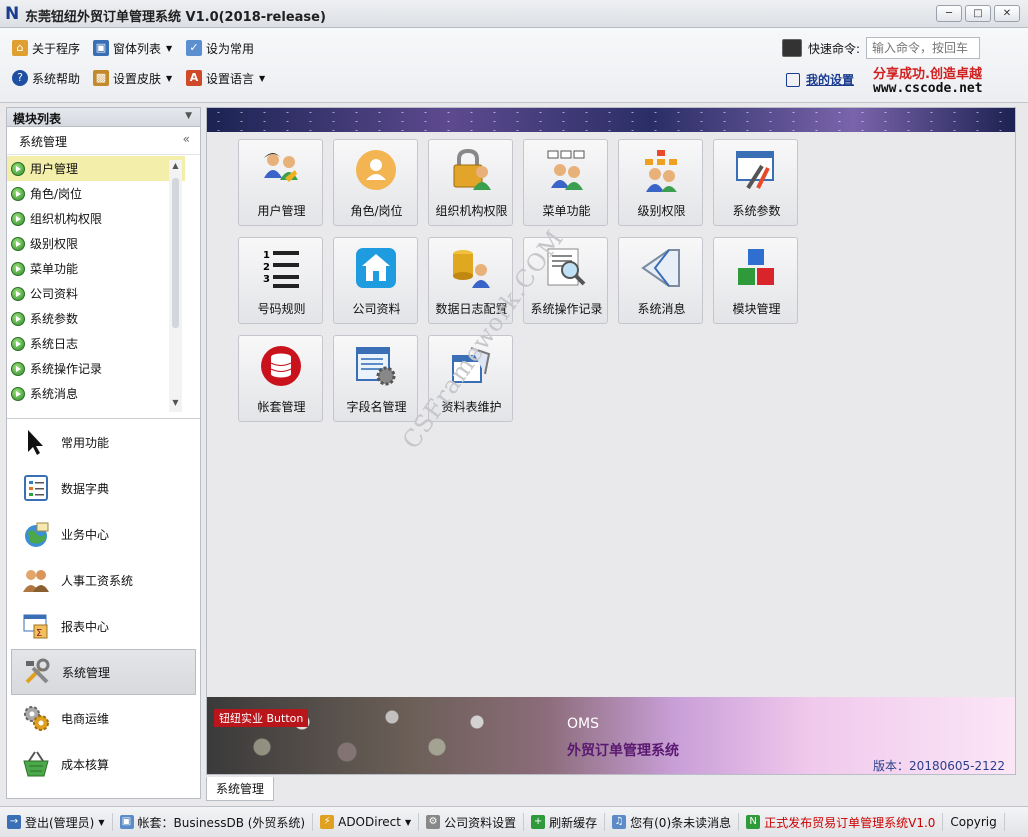 The height and width of the screenshot is (837, 1028). What do you see at coordinates (14, 822) in the screenshot?
I see `logout-icon: →` at bounding box center [14, 822].